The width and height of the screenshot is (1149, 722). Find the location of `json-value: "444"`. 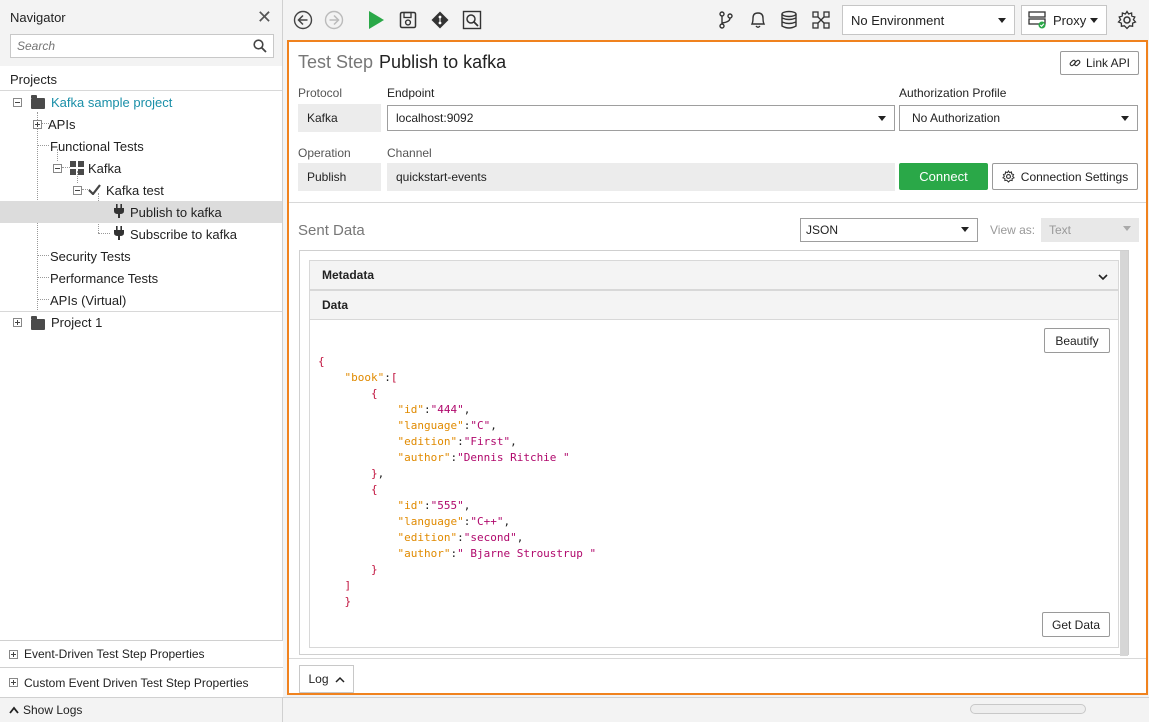

json-value: "444" is located at coordinates (447, 409).